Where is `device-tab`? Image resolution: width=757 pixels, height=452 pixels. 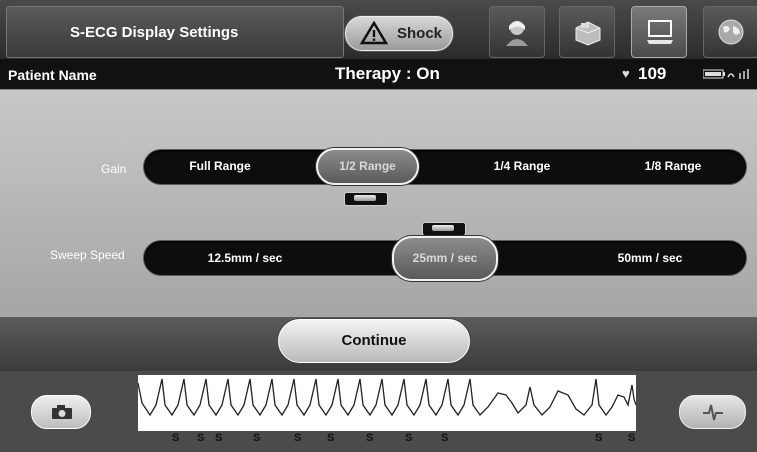
device-tab is located at coordinates (587, 32).